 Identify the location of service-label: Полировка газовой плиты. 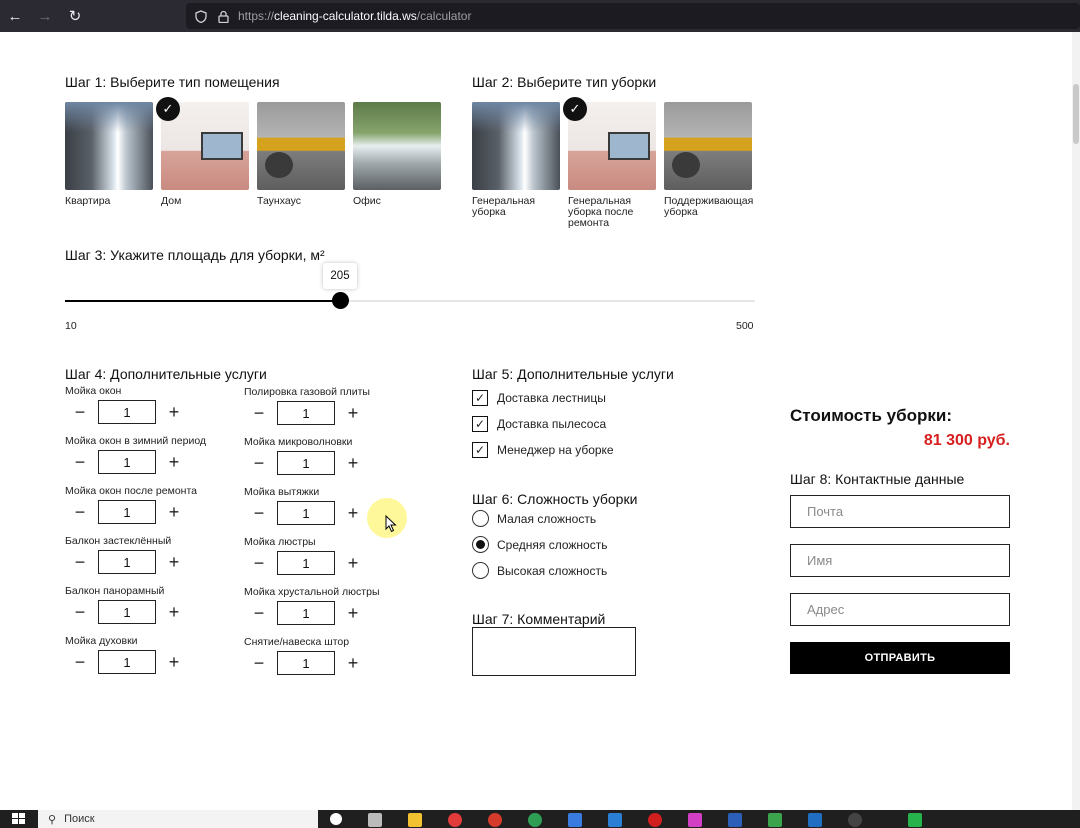
(307, 392).